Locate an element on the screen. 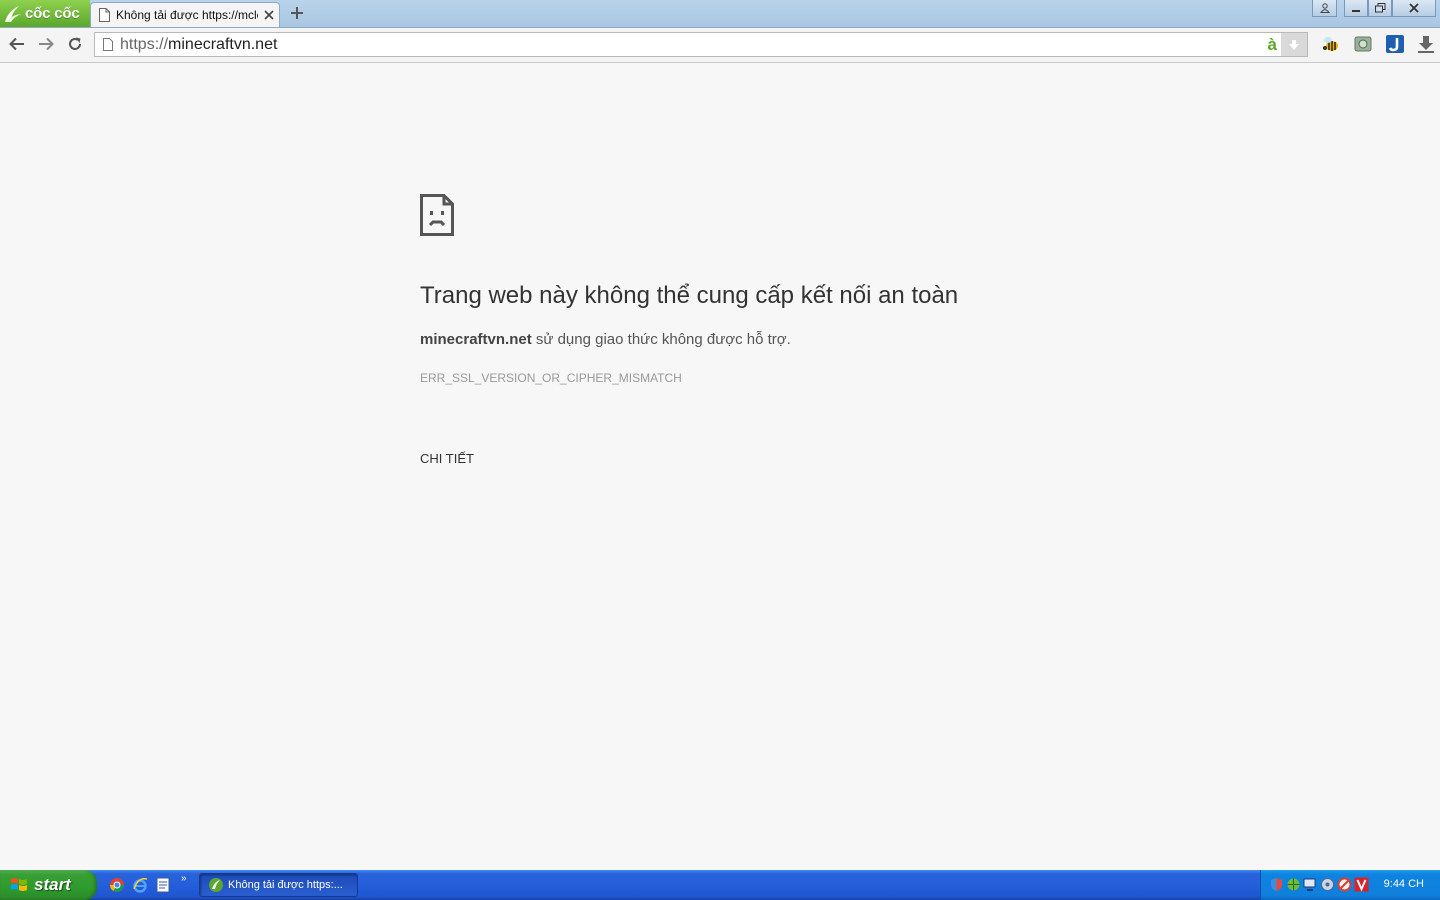 The height and width of the screenshot is (900, 1440). forward-button is located at coordinates (46, 44).